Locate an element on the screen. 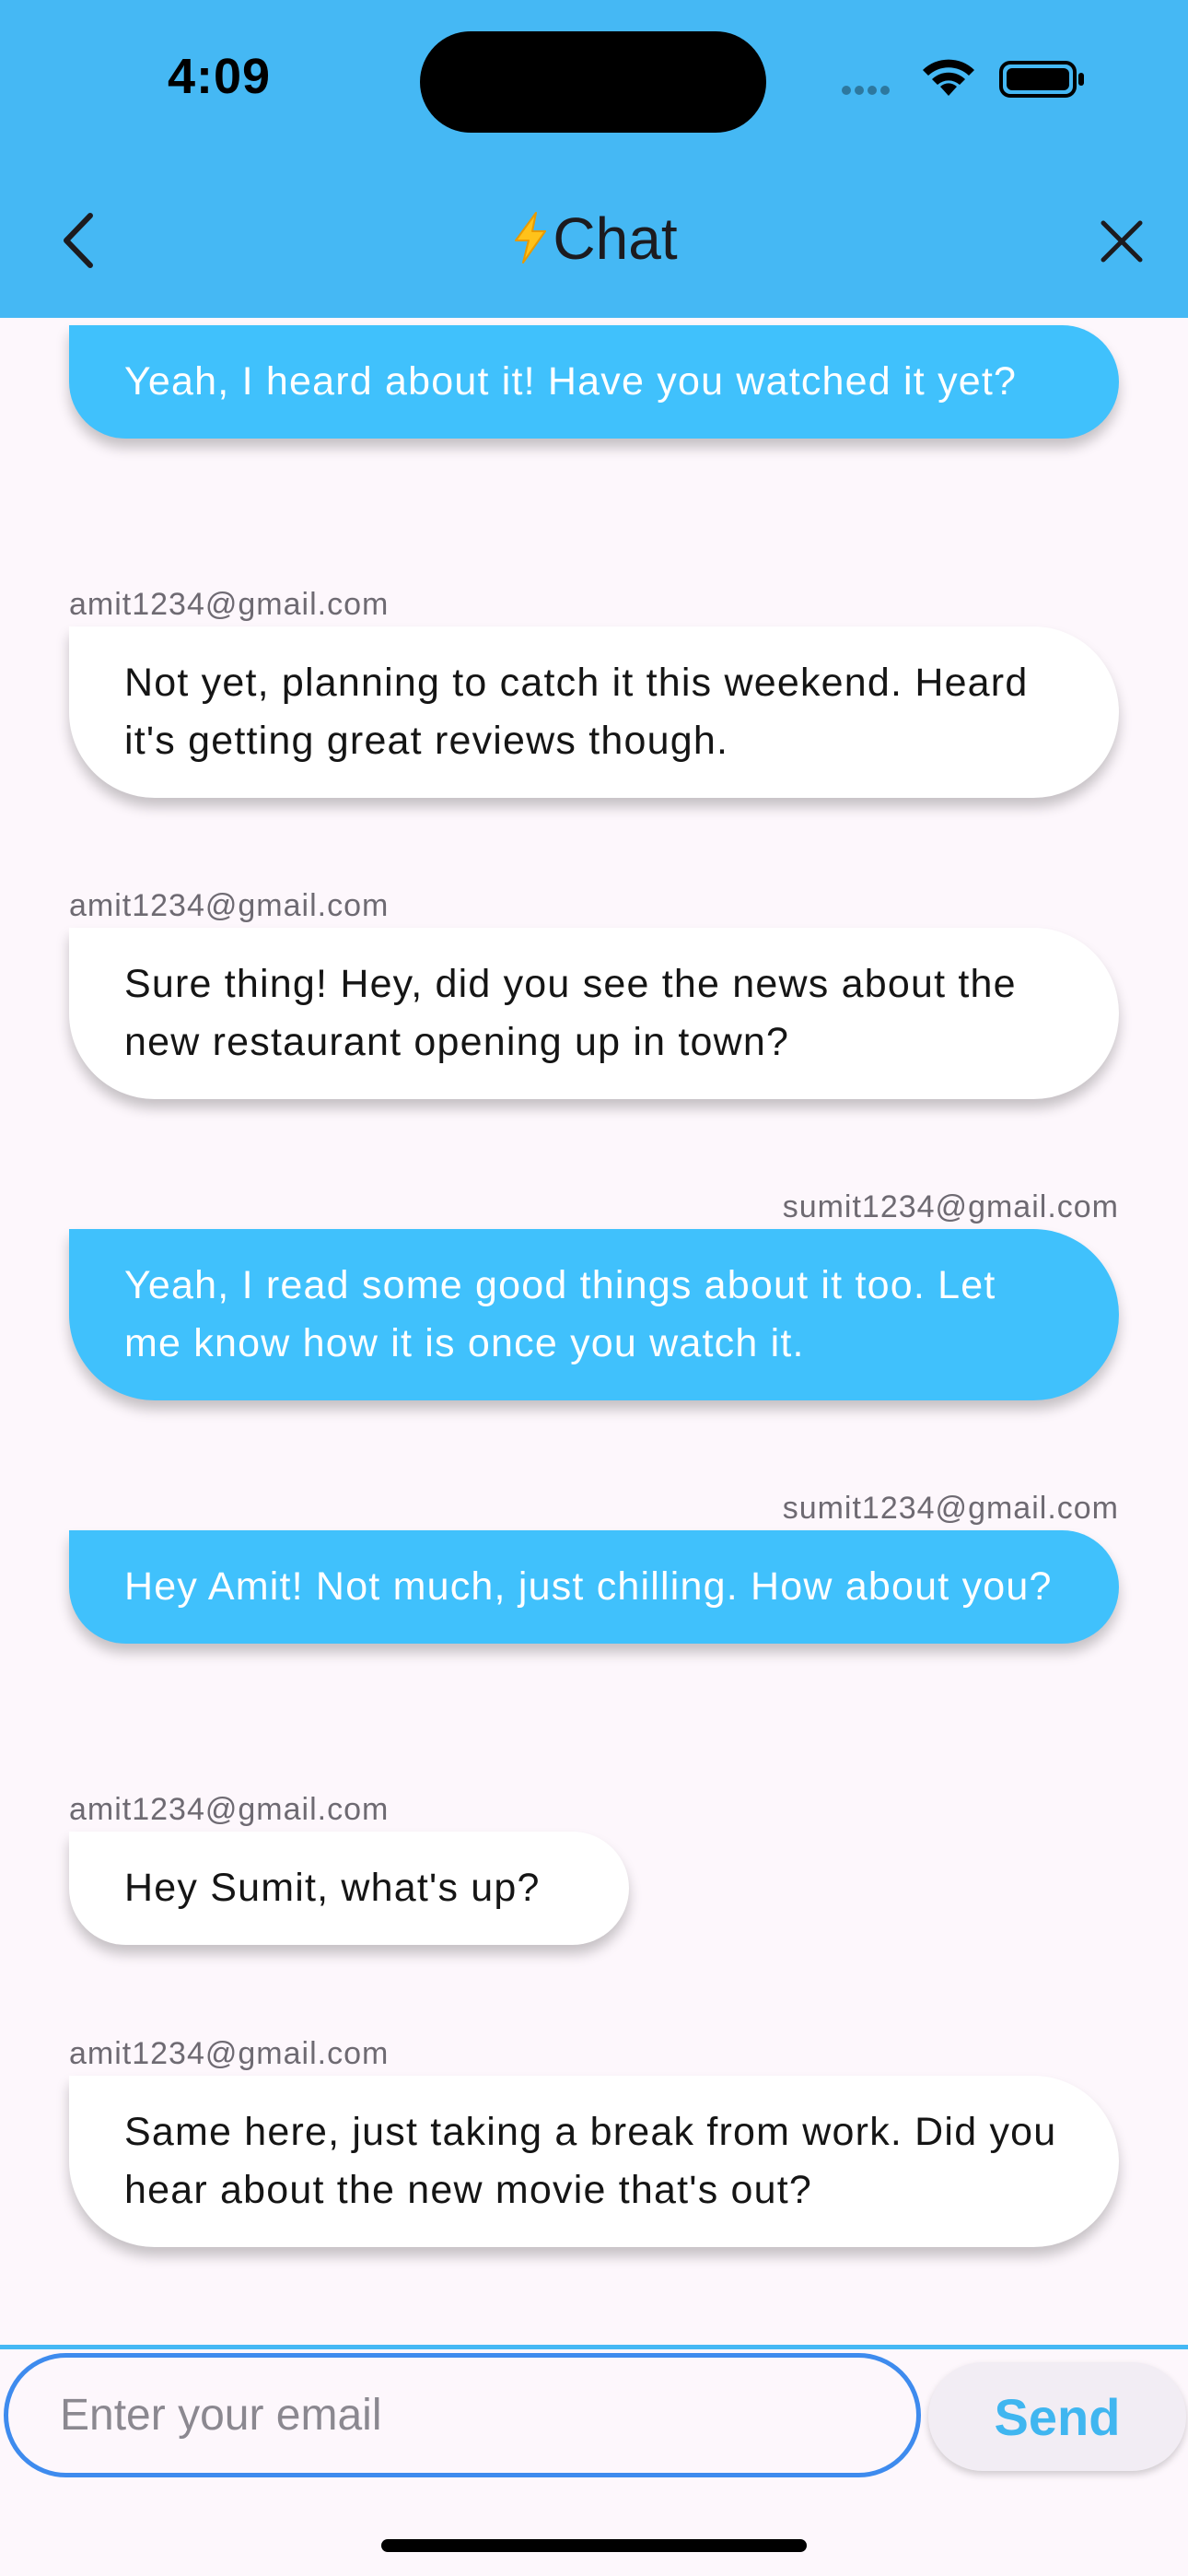 Image resolution: width=1188 pixels, height=2576 pixels. message-bubble-received: Hey Sumit, what's up? is located at coordinates (349, 1888).